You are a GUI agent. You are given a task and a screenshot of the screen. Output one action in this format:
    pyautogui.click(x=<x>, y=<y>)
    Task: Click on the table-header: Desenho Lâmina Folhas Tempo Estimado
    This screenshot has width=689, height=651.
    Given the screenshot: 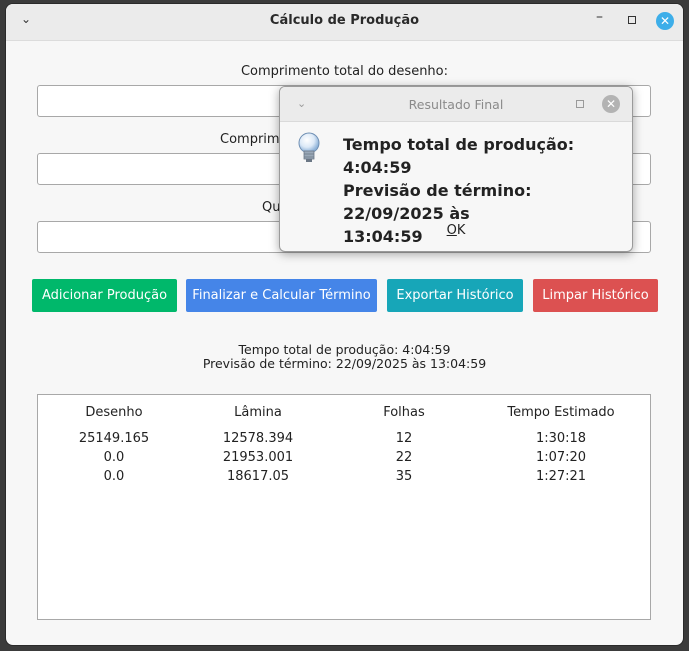 What is the action you would take?
    pyautogui.click(x=345, y=414)
    